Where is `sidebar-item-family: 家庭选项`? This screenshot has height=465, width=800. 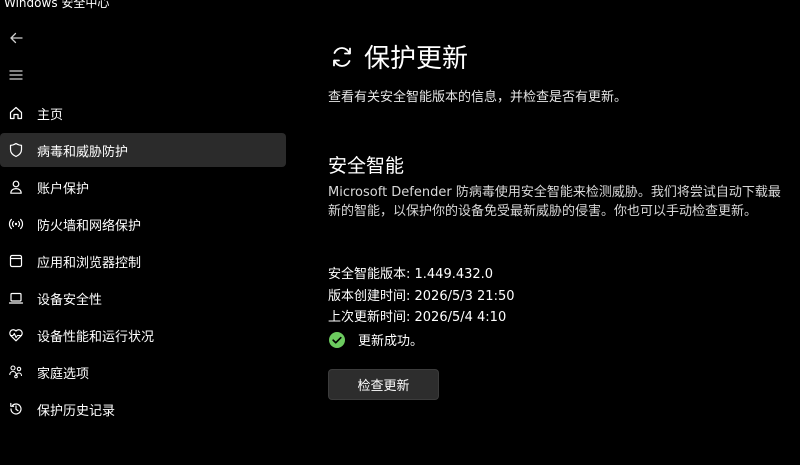
sidebar-item-family: 家庭选项 is located at coordinates (143, 372).